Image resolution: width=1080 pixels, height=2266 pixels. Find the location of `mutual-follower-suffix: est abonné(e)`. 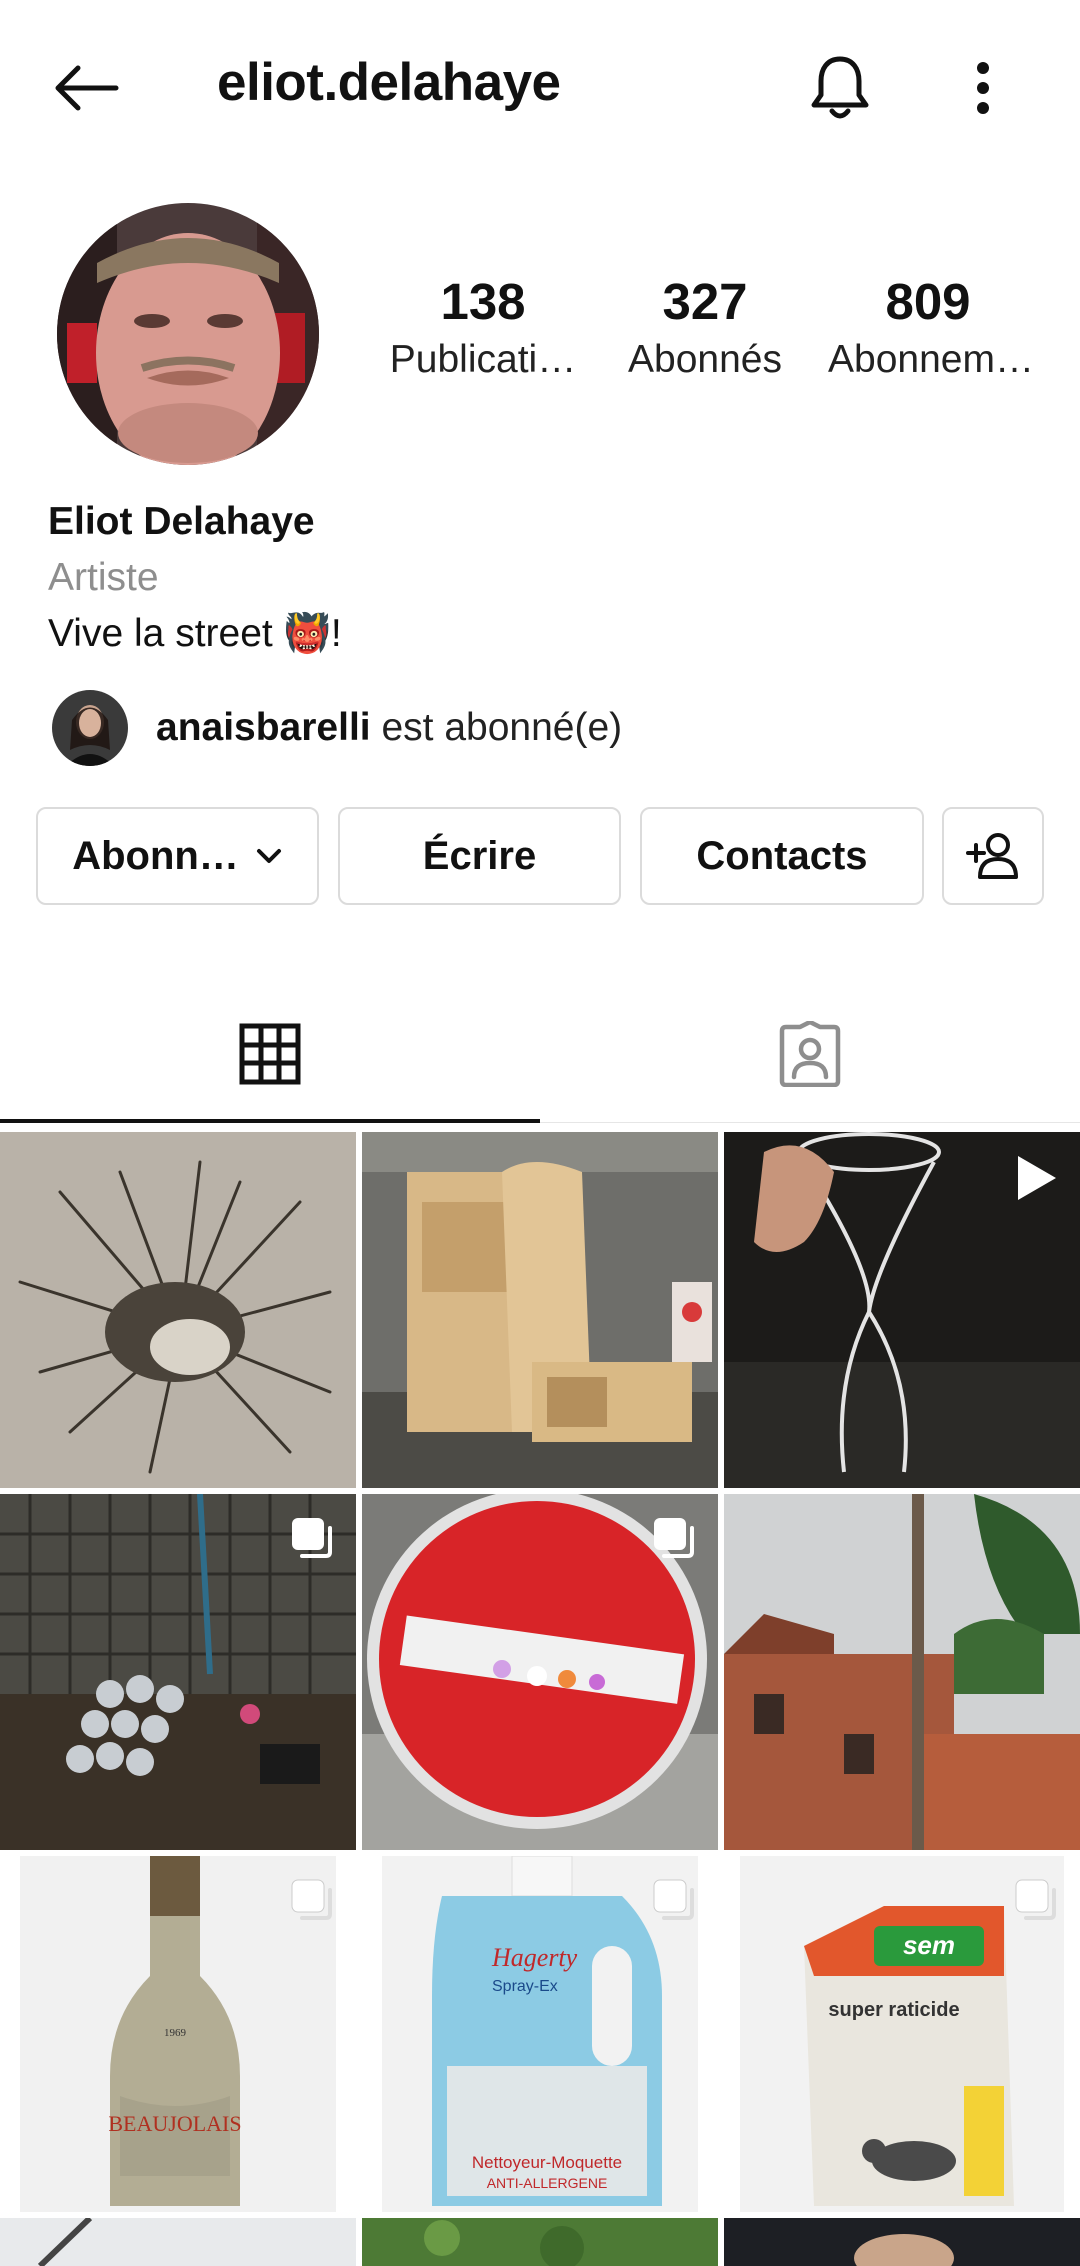

mutual-follower-suffix: est abonné(e) is located at coordinates (496, 727).